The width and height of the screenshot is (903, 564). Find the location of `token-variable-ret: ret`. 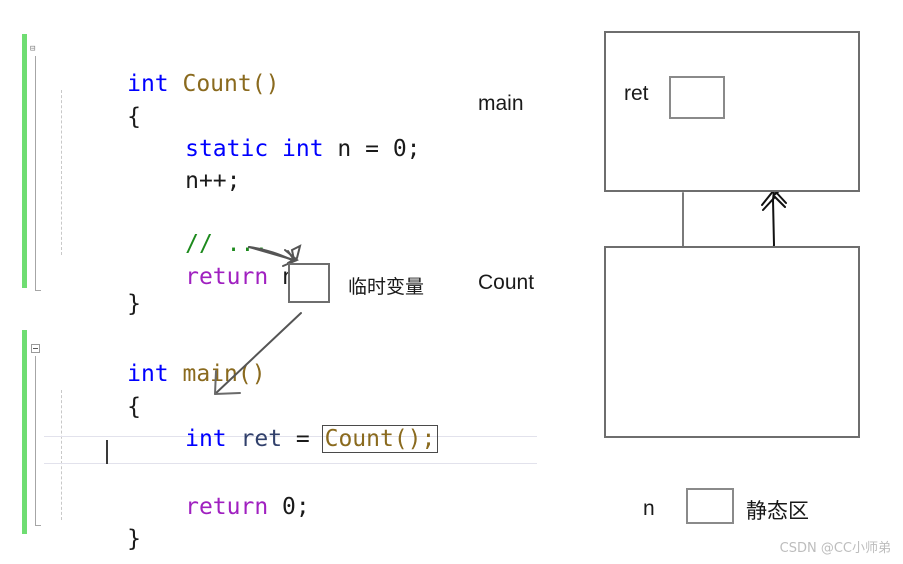

token-variable-ret: ret is located at coordinates (261, 439).